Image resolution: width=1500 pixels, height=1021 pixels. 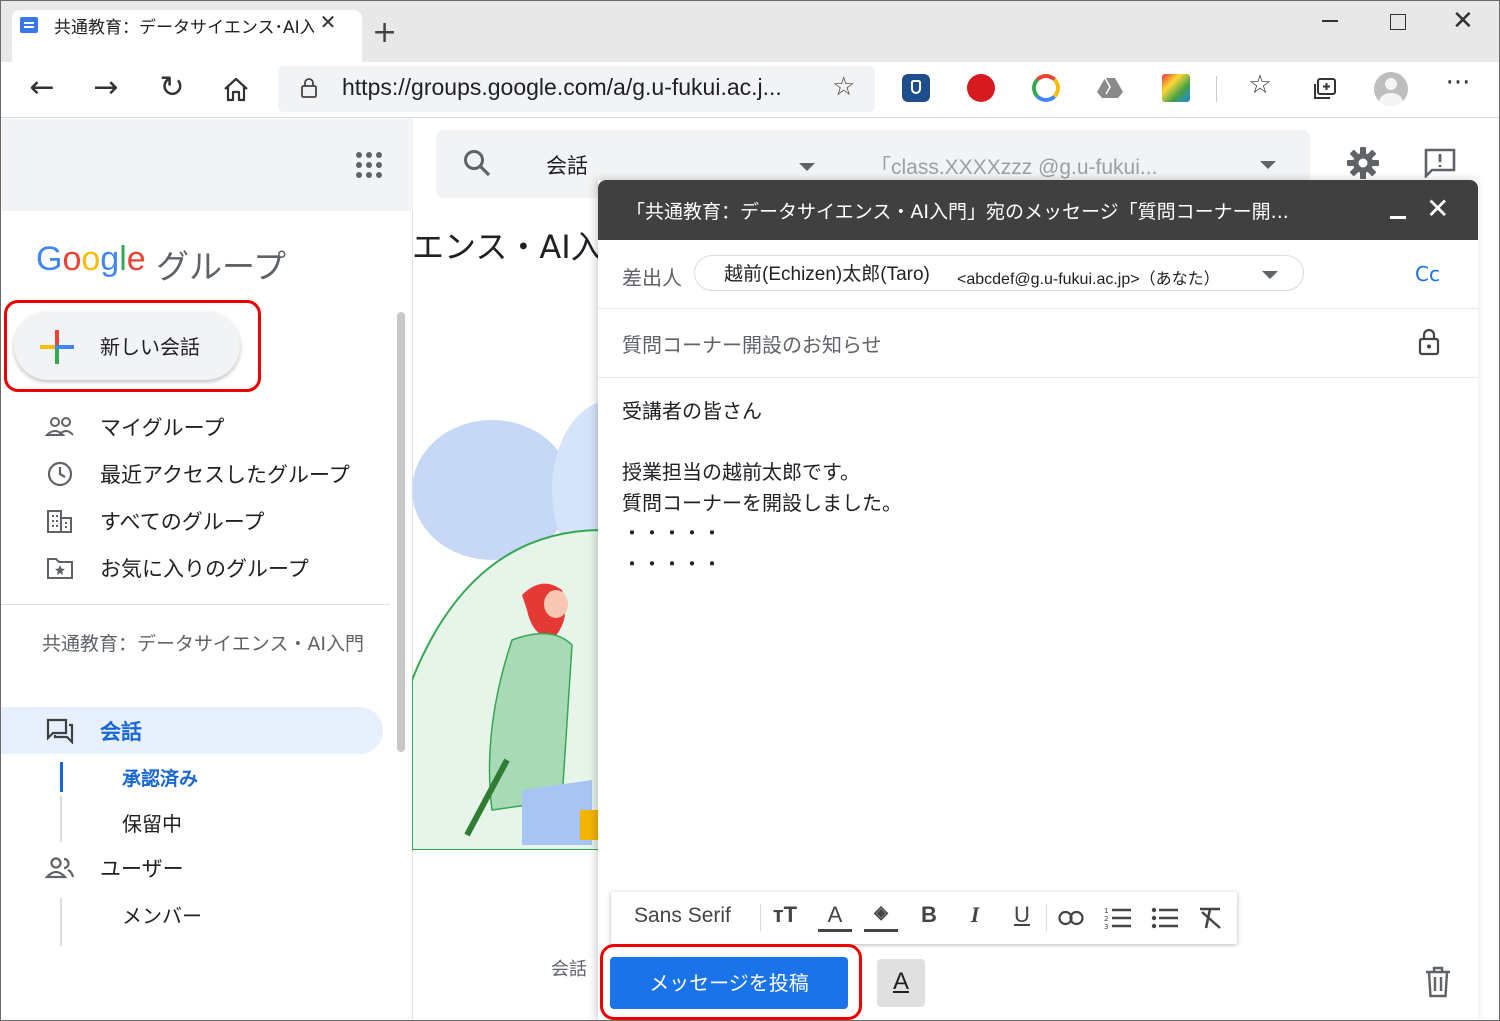 What do you see at coordinates (1440, 163) in the screenshot?
I see `feedback-icon` at bounding box center [1440, 163].